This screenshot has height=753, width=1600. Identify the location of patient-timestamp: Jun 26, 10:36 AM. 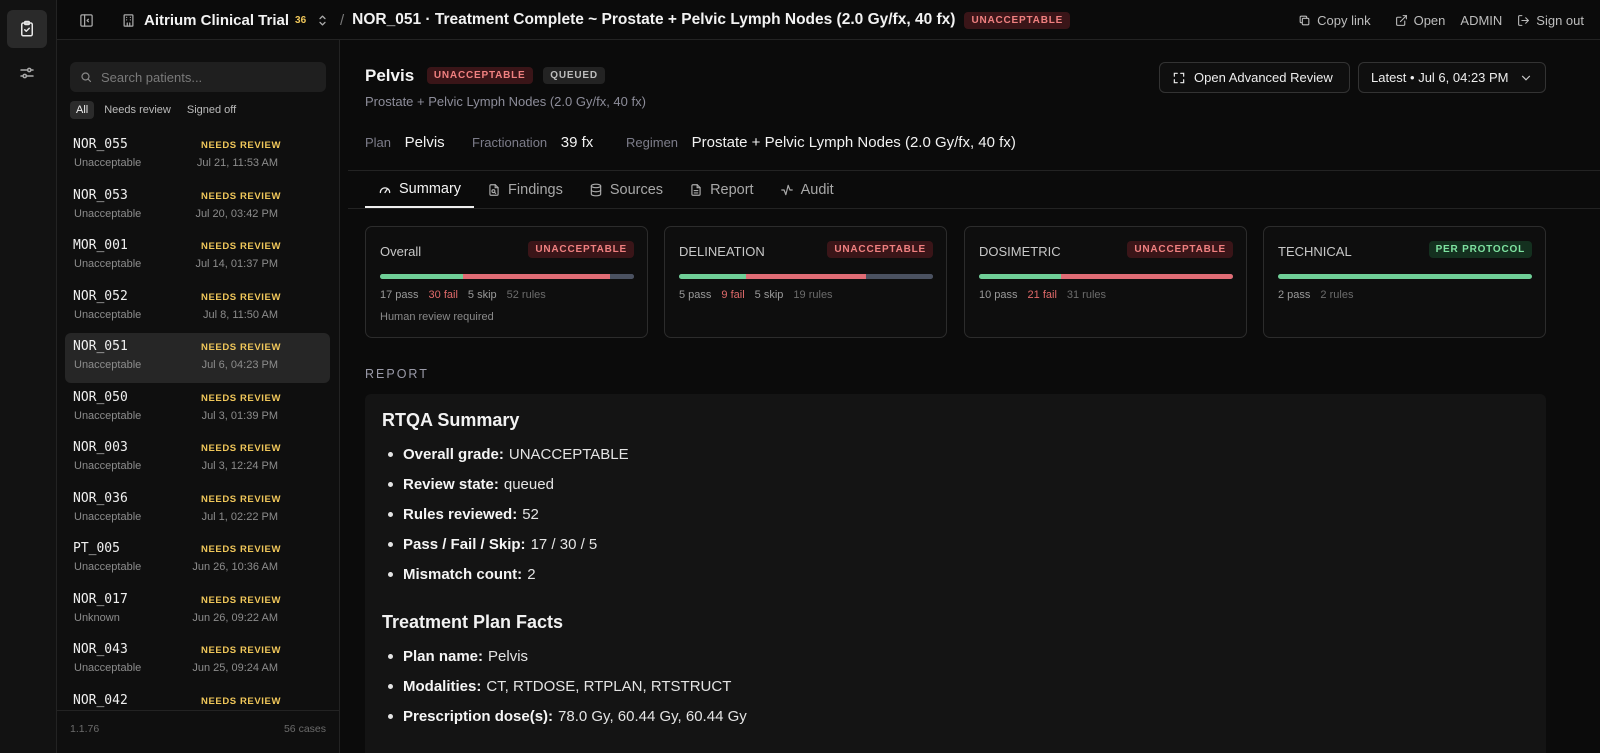
(235, 567).